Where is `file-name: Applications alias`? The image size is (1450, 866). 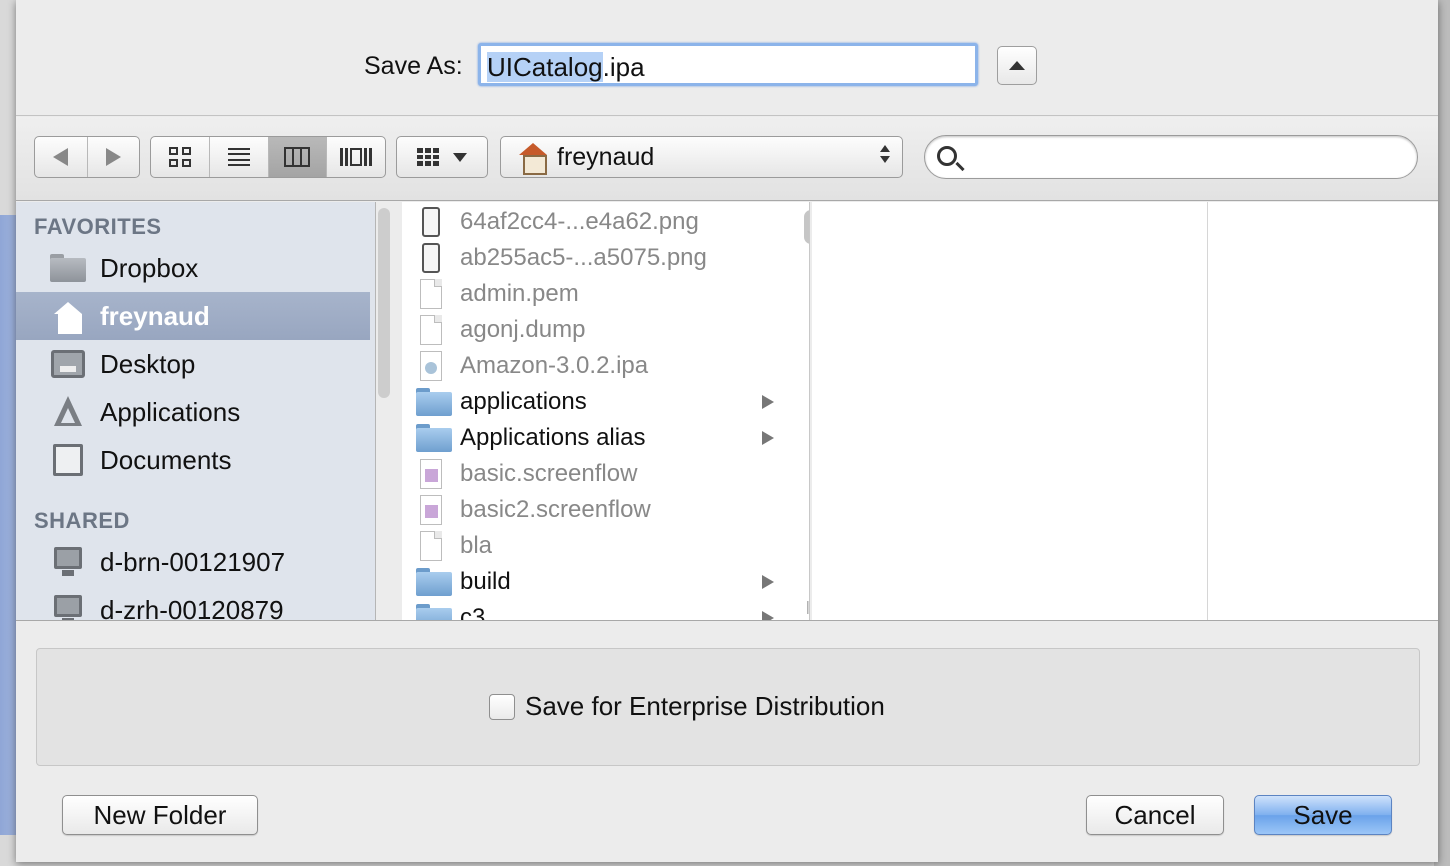 file-name: Applications alias is located at coordinates (553, 437).